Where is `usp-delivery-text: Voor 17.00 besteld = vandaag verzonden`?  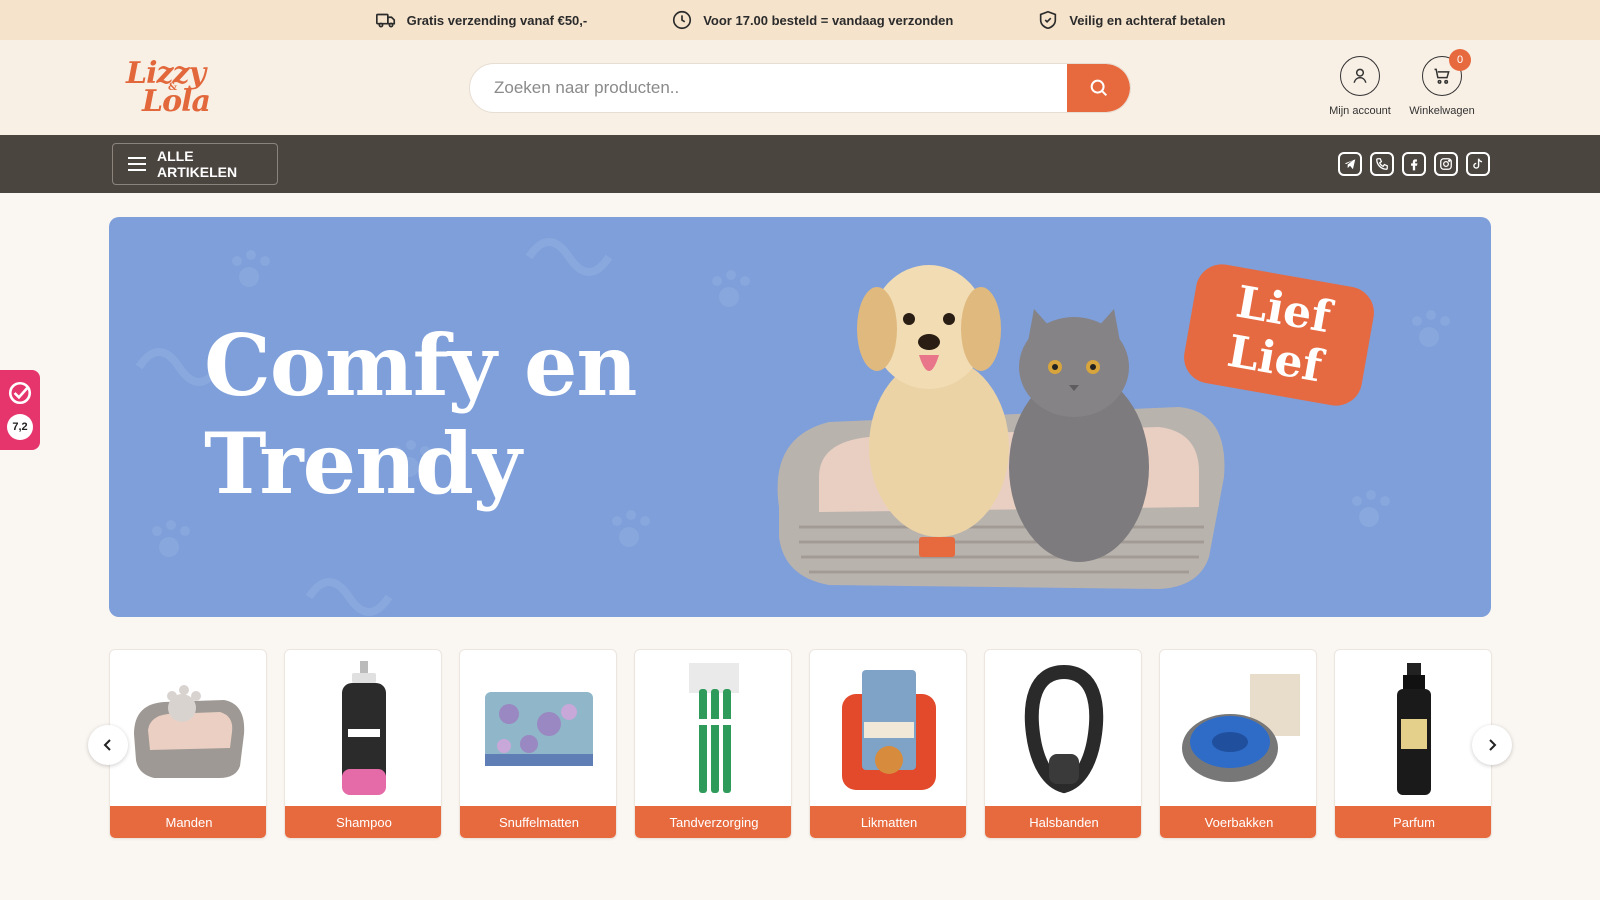
usp-delivery-text: Voor 17.00 besteld = vandaag verzonden is located at coordinates (828, 20).